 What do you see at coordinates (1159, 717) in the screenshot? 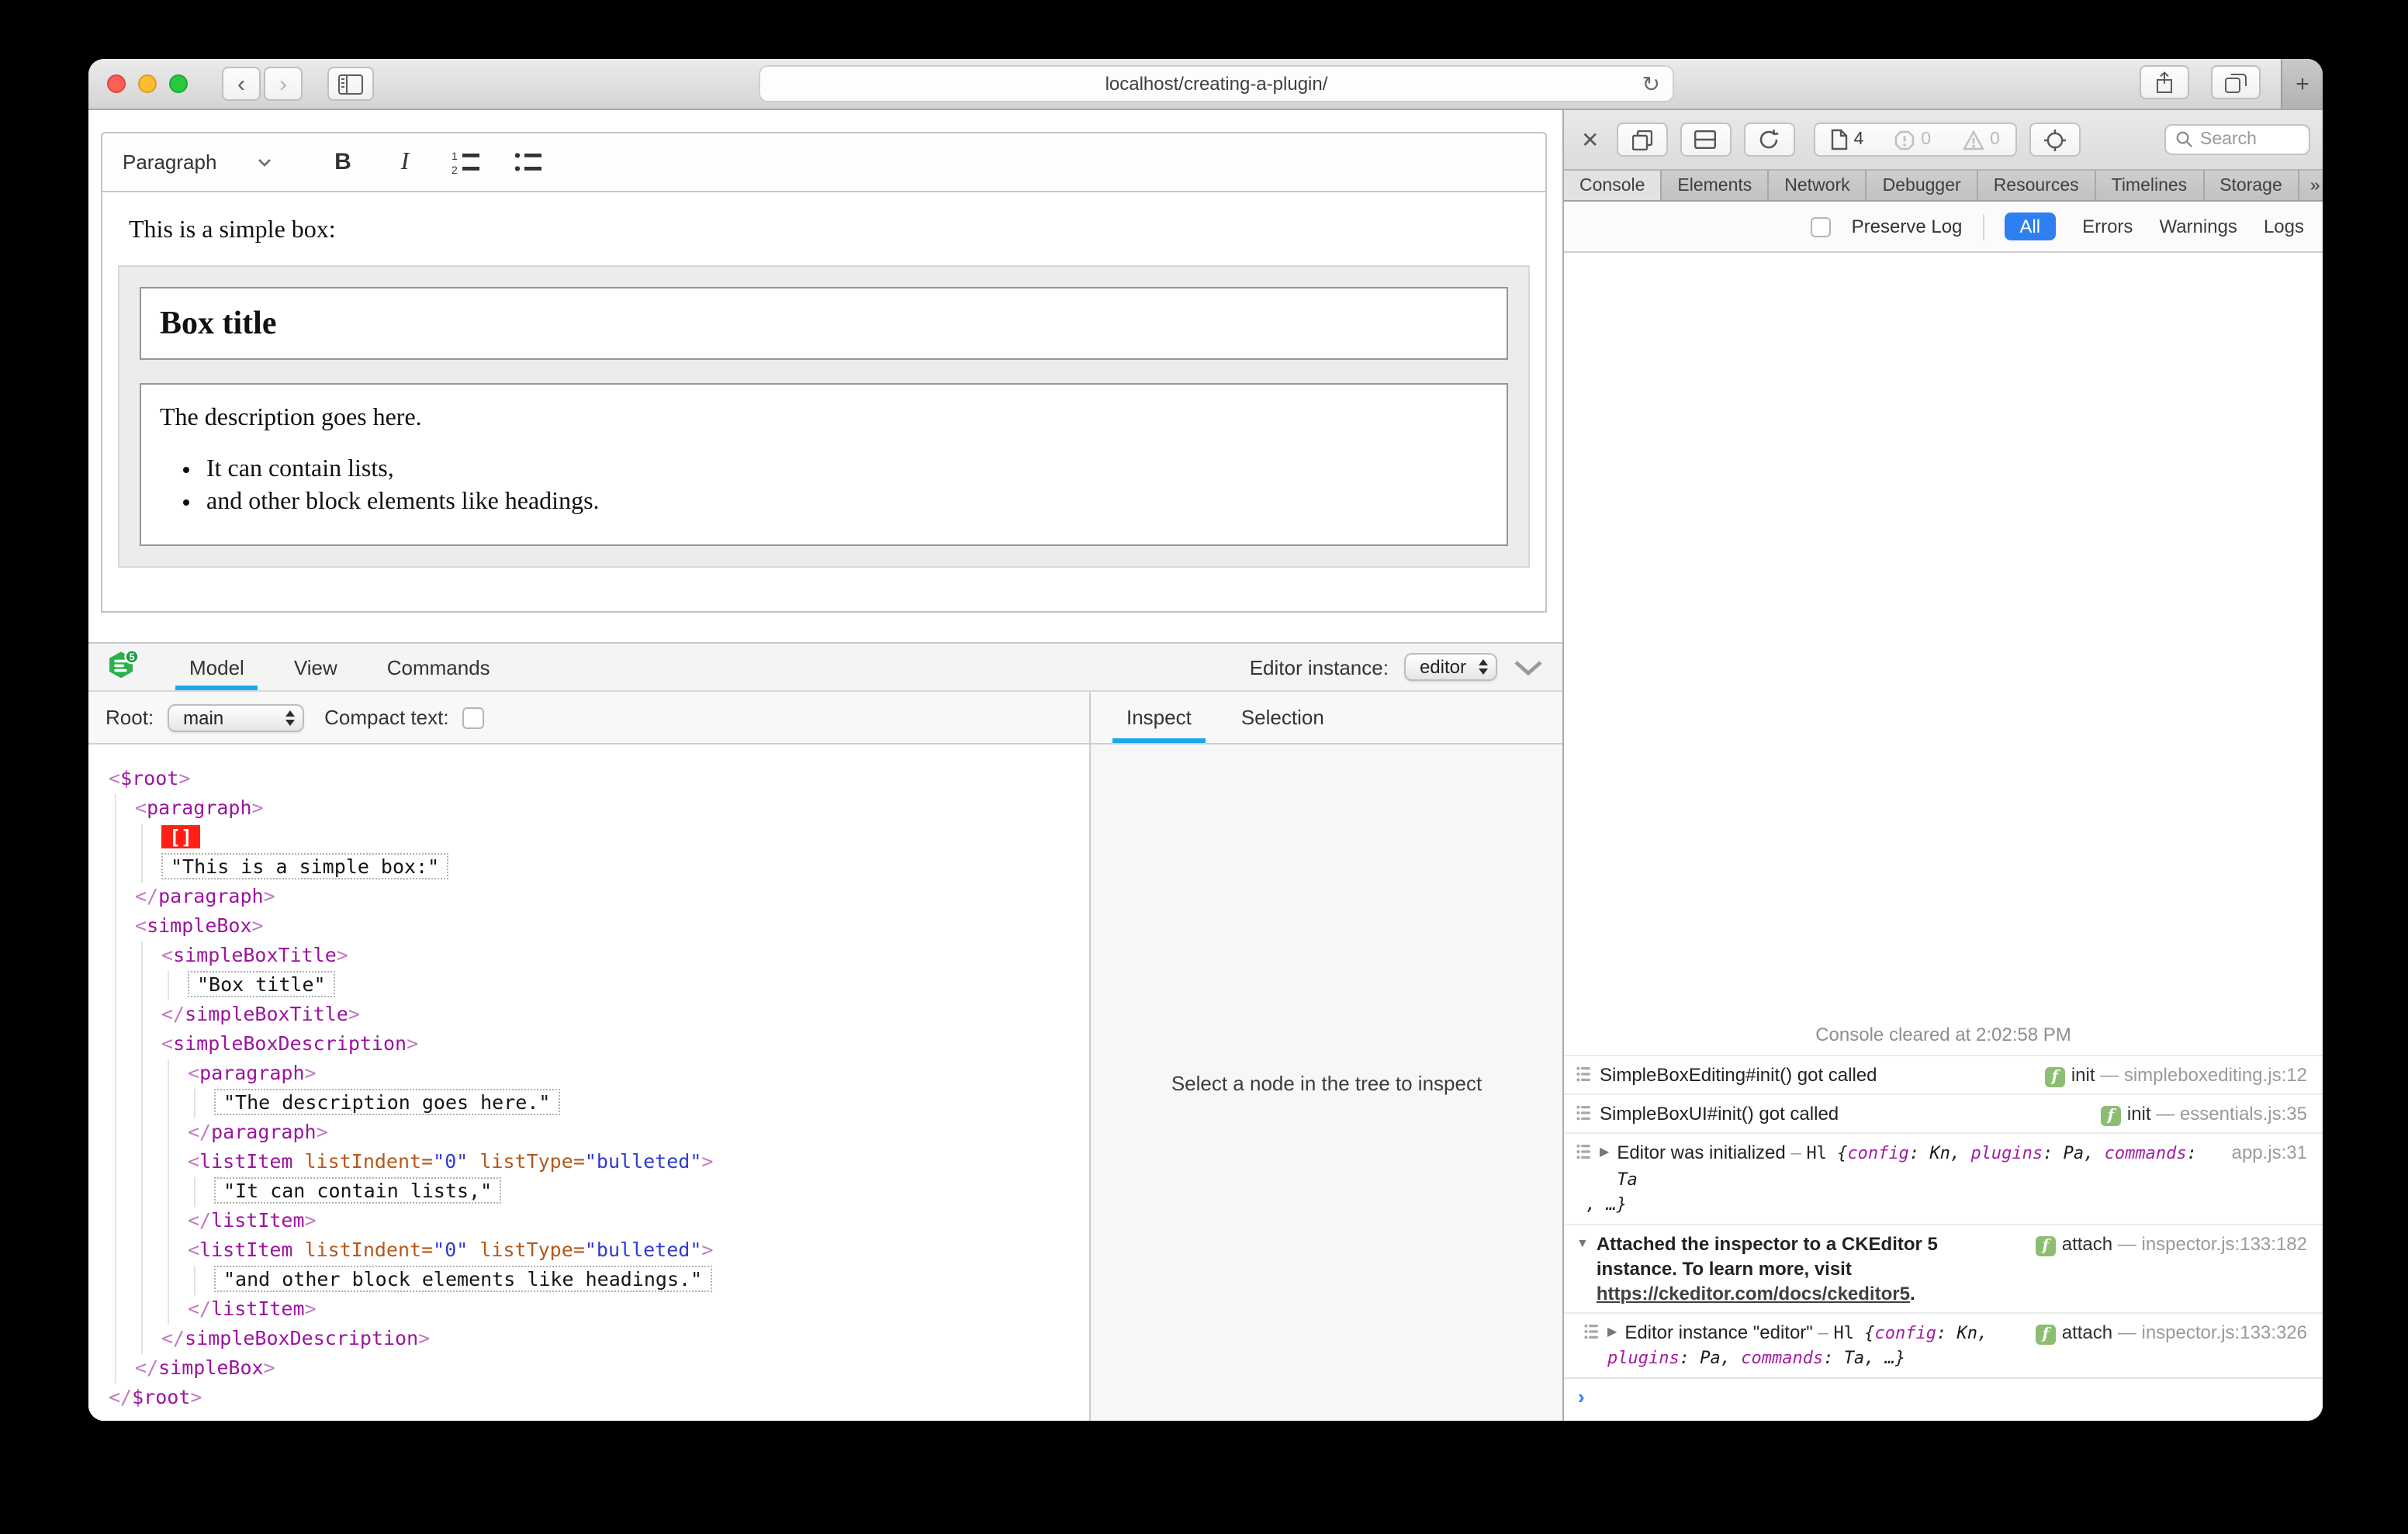
I see `side-tab-inspect: Inspect` at bounding box center [1159, 717].